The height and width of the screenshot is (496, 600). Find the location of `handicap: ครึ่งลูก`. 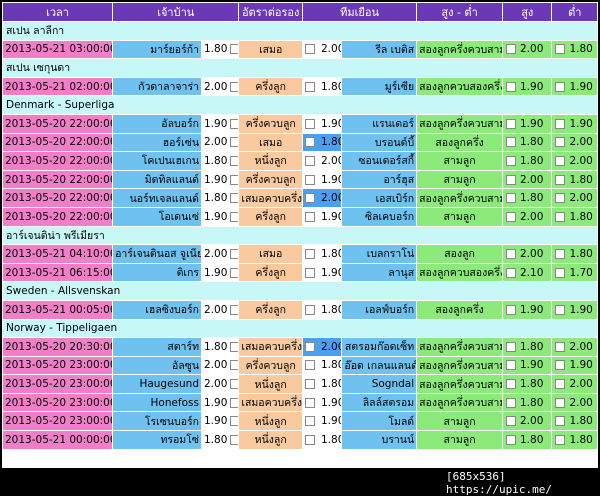

handicap: ครึ่งลูก is located at coordinates (270, 309).